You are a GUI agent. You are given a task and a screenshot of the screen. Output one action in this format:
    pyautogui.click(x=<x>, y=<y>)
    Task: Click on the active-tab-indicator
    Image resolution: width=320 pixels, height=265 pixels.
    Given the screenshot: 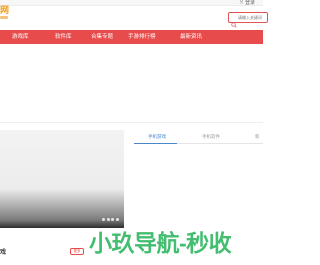 What is the action you would take?
    pyautogui.click(x=155, y=143)
    